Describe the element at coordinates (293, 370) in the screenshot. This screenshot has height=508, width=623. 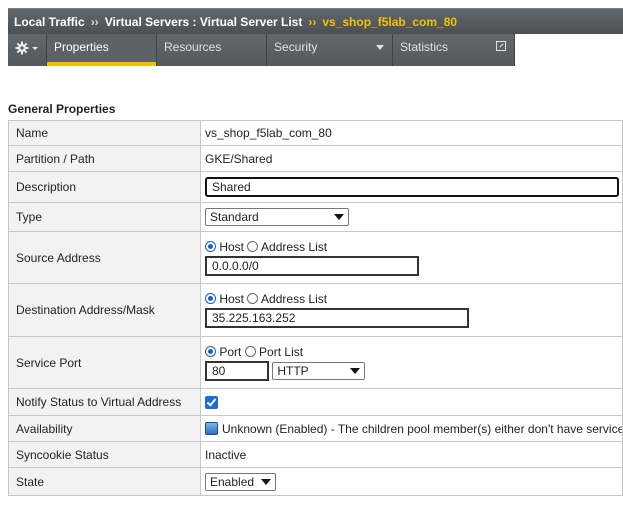
I see `service-protocol-value: HTTP` at that location.